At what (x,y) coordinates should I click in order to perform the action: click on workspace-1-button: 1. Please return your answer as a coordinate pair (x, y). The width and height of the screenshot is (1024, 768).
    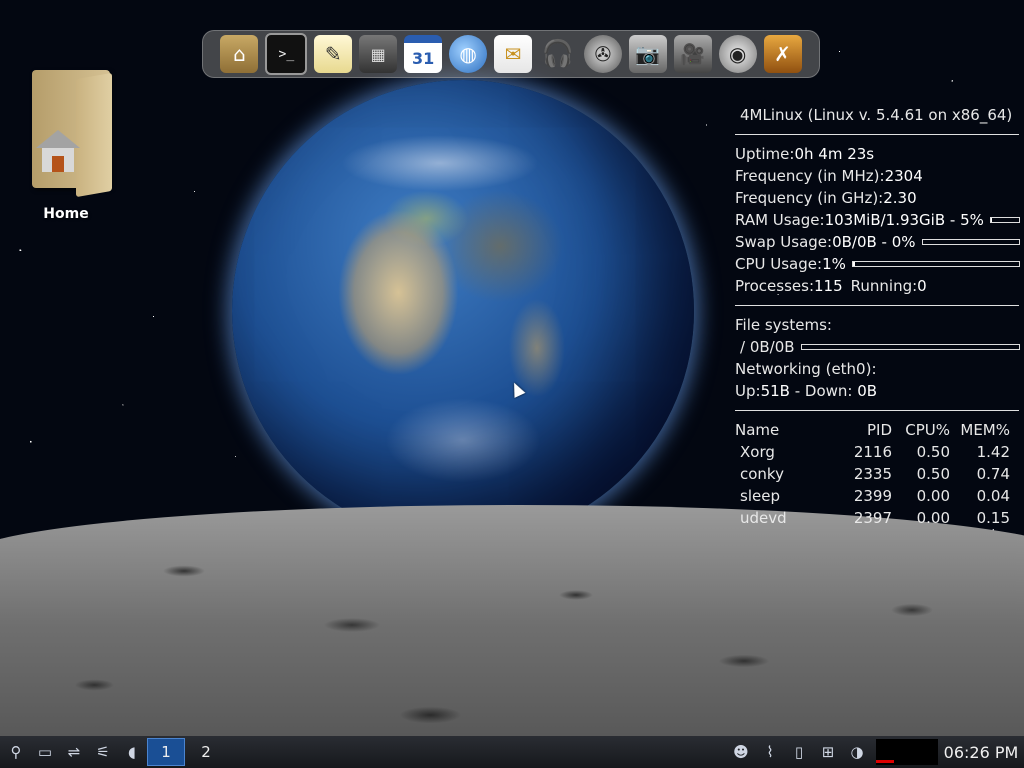
    Looking at the image, I should click on (166, 752).